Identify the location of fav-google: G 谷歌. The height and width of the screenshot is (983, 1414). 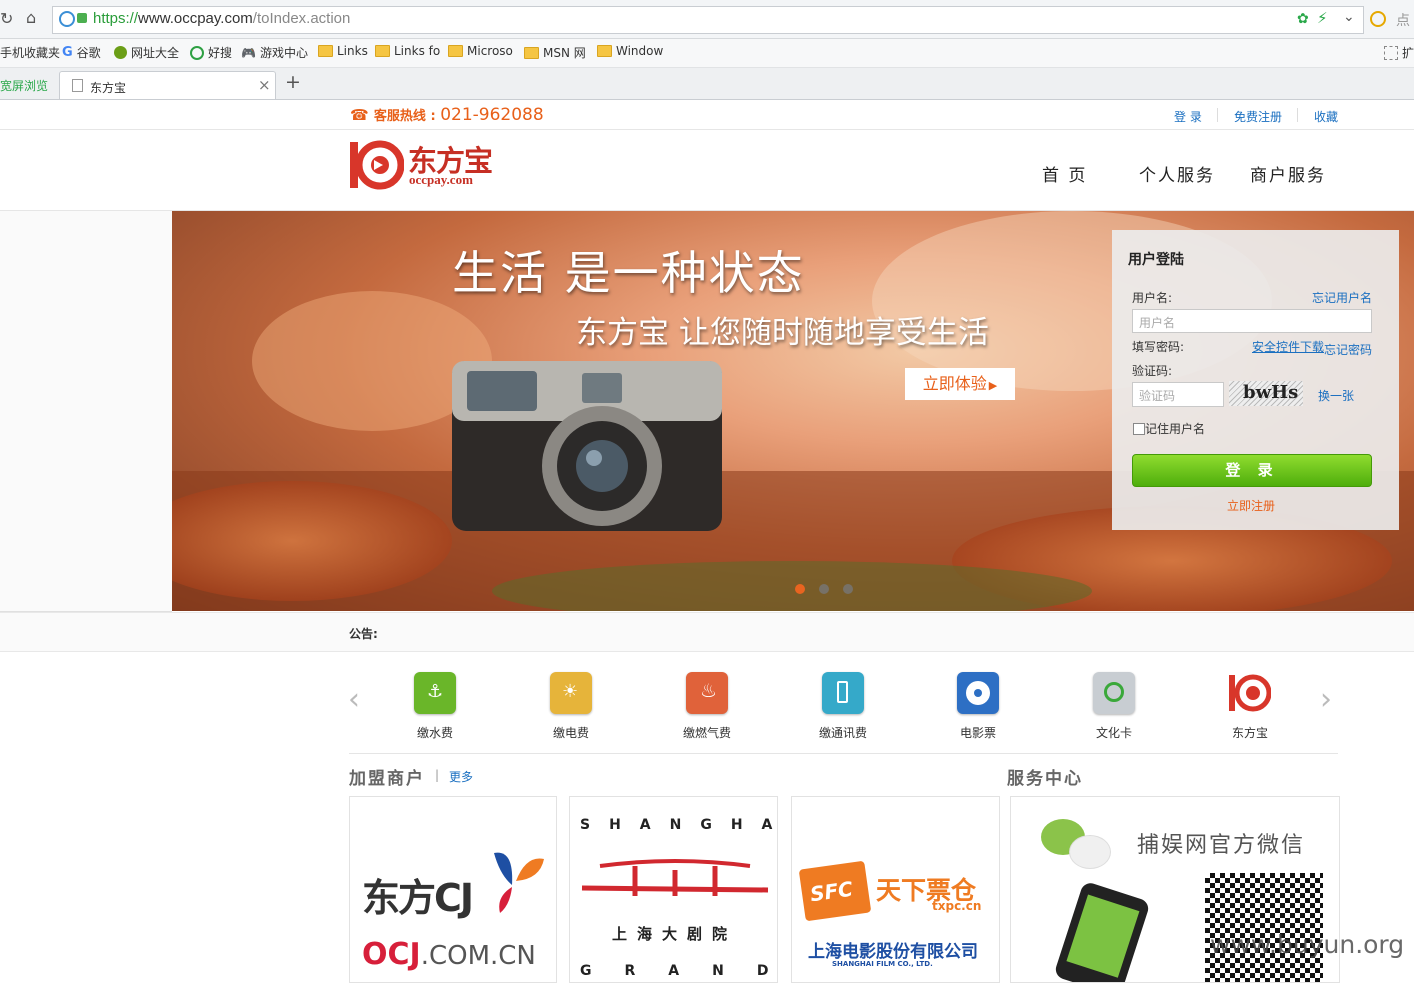
(81, 52).